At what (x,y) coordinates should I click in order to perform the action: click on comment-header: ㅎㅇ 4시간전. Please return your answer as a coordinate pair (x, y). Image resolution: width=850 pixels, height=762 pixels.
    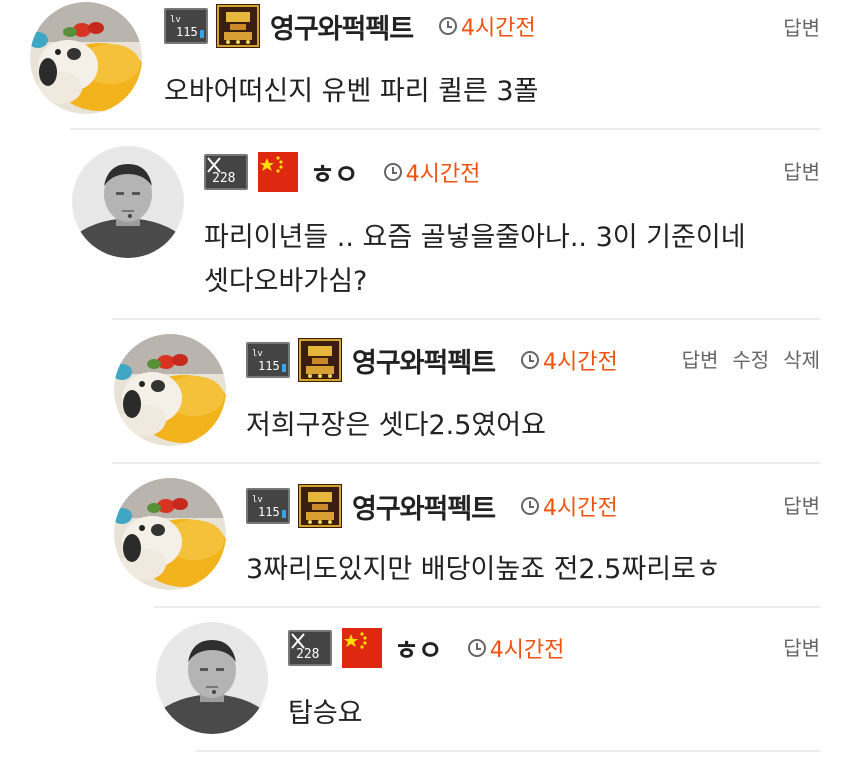
    Looking at the image, I should click on (426, 648).